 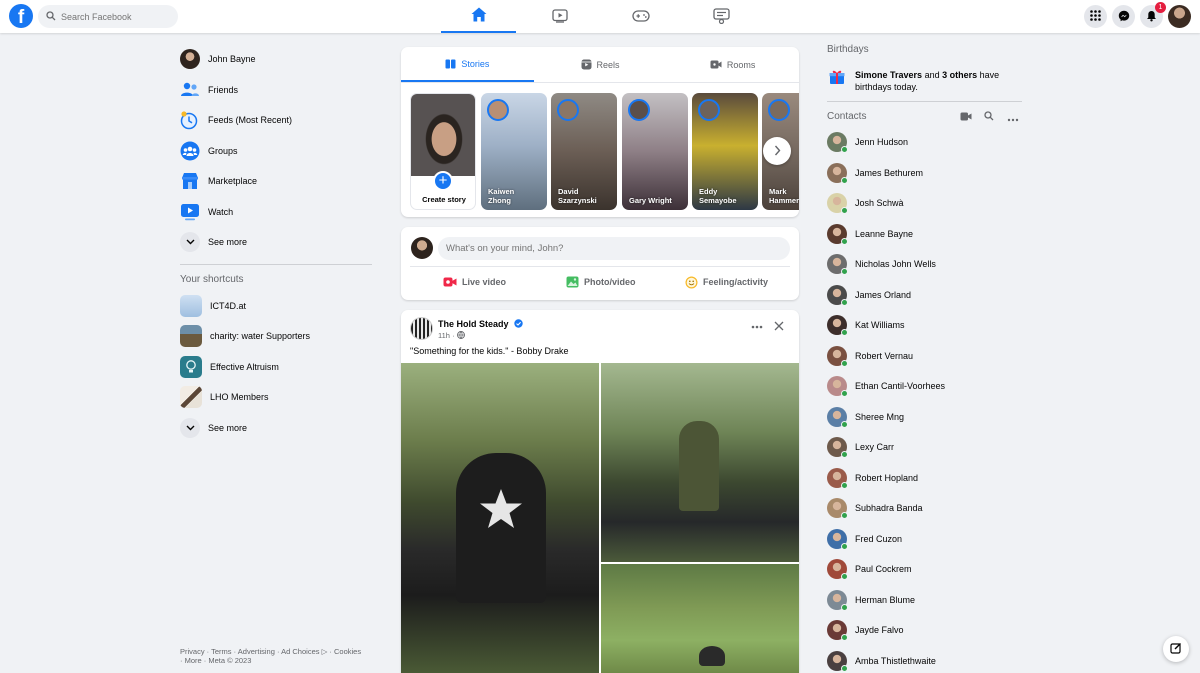 What do you see at coordinates (277, 151) in the screenshot?
I see `sidebar-item-groups: Groups` at bounding box center [277, 151].